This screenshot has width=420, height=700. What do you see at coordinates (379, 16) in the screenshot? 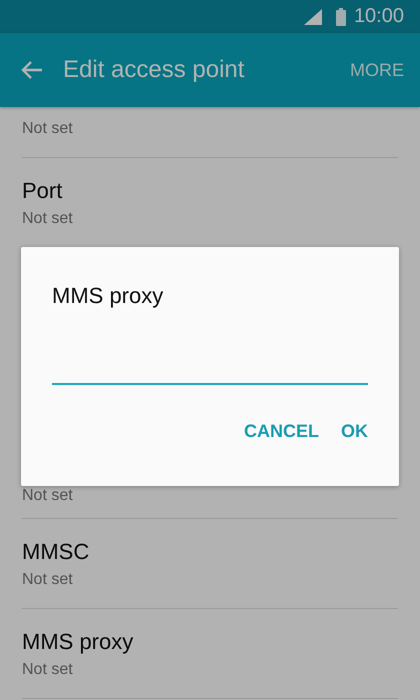
I see `status-time: 10:00` at bounding box center [379, 16].